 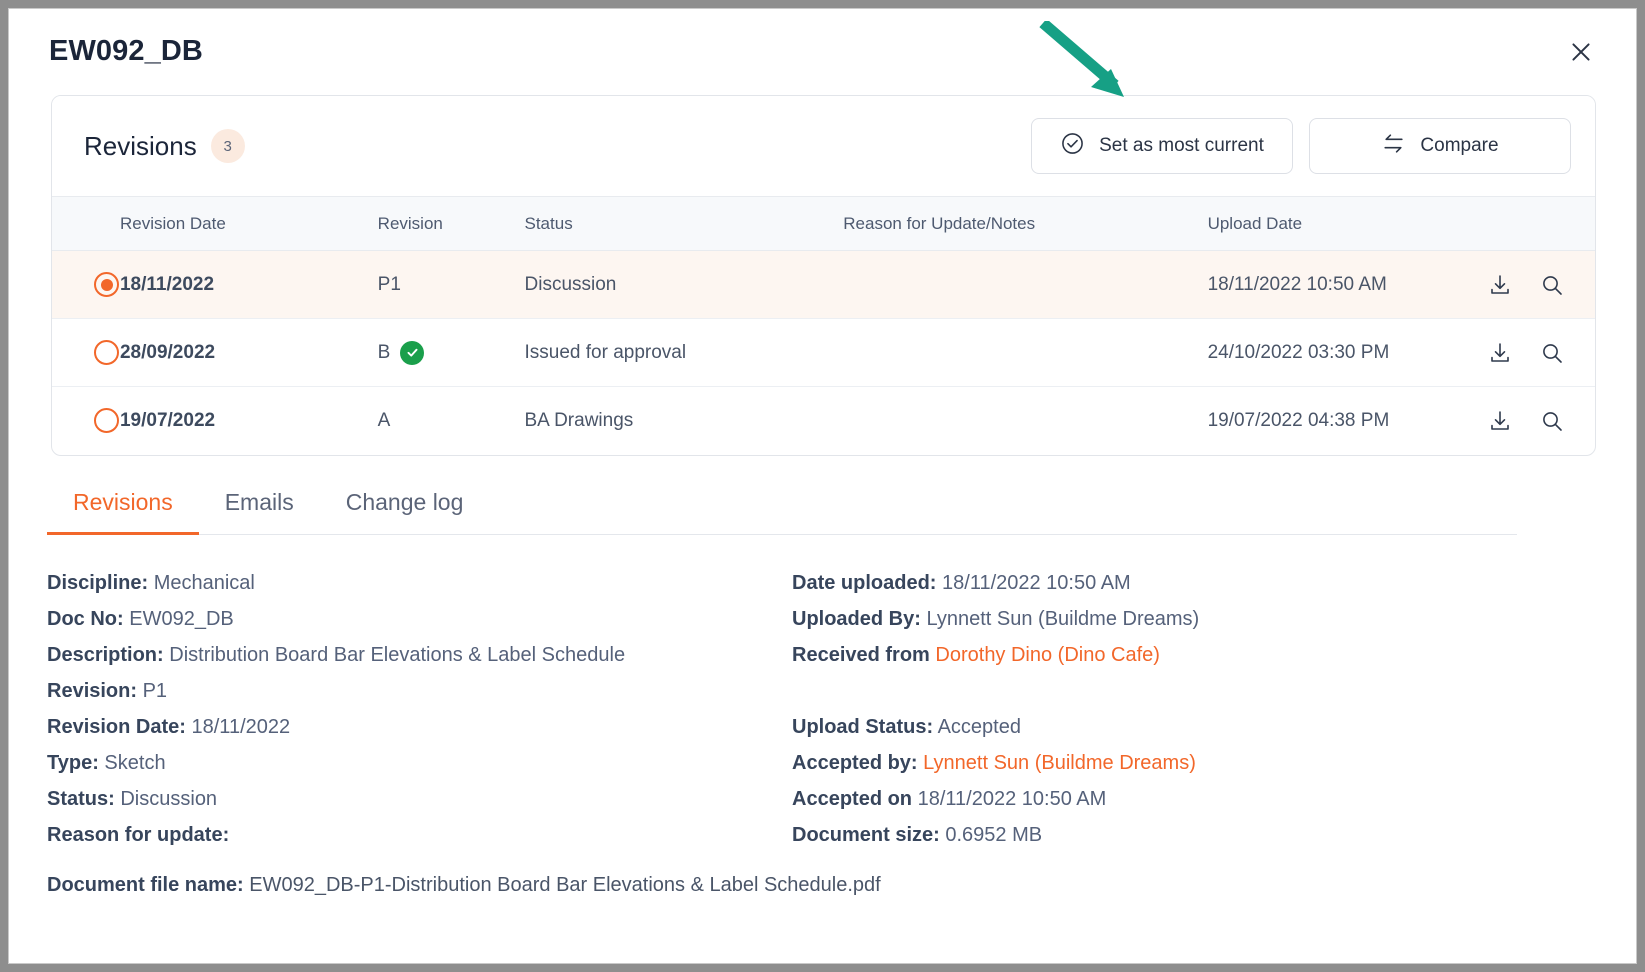 What do you see at coordinates (140, 145) in the screenshot?
I see `revisions-heading-label: Revisions` at bounding box center [140, 145].